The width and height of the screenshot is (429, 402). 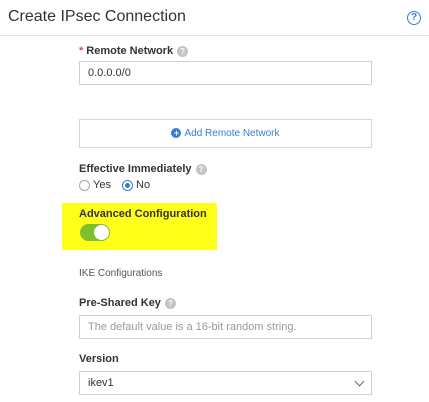 I want to click on pre-shared-key-label: Pre-Shared Key?, so click(x=127, y=303).